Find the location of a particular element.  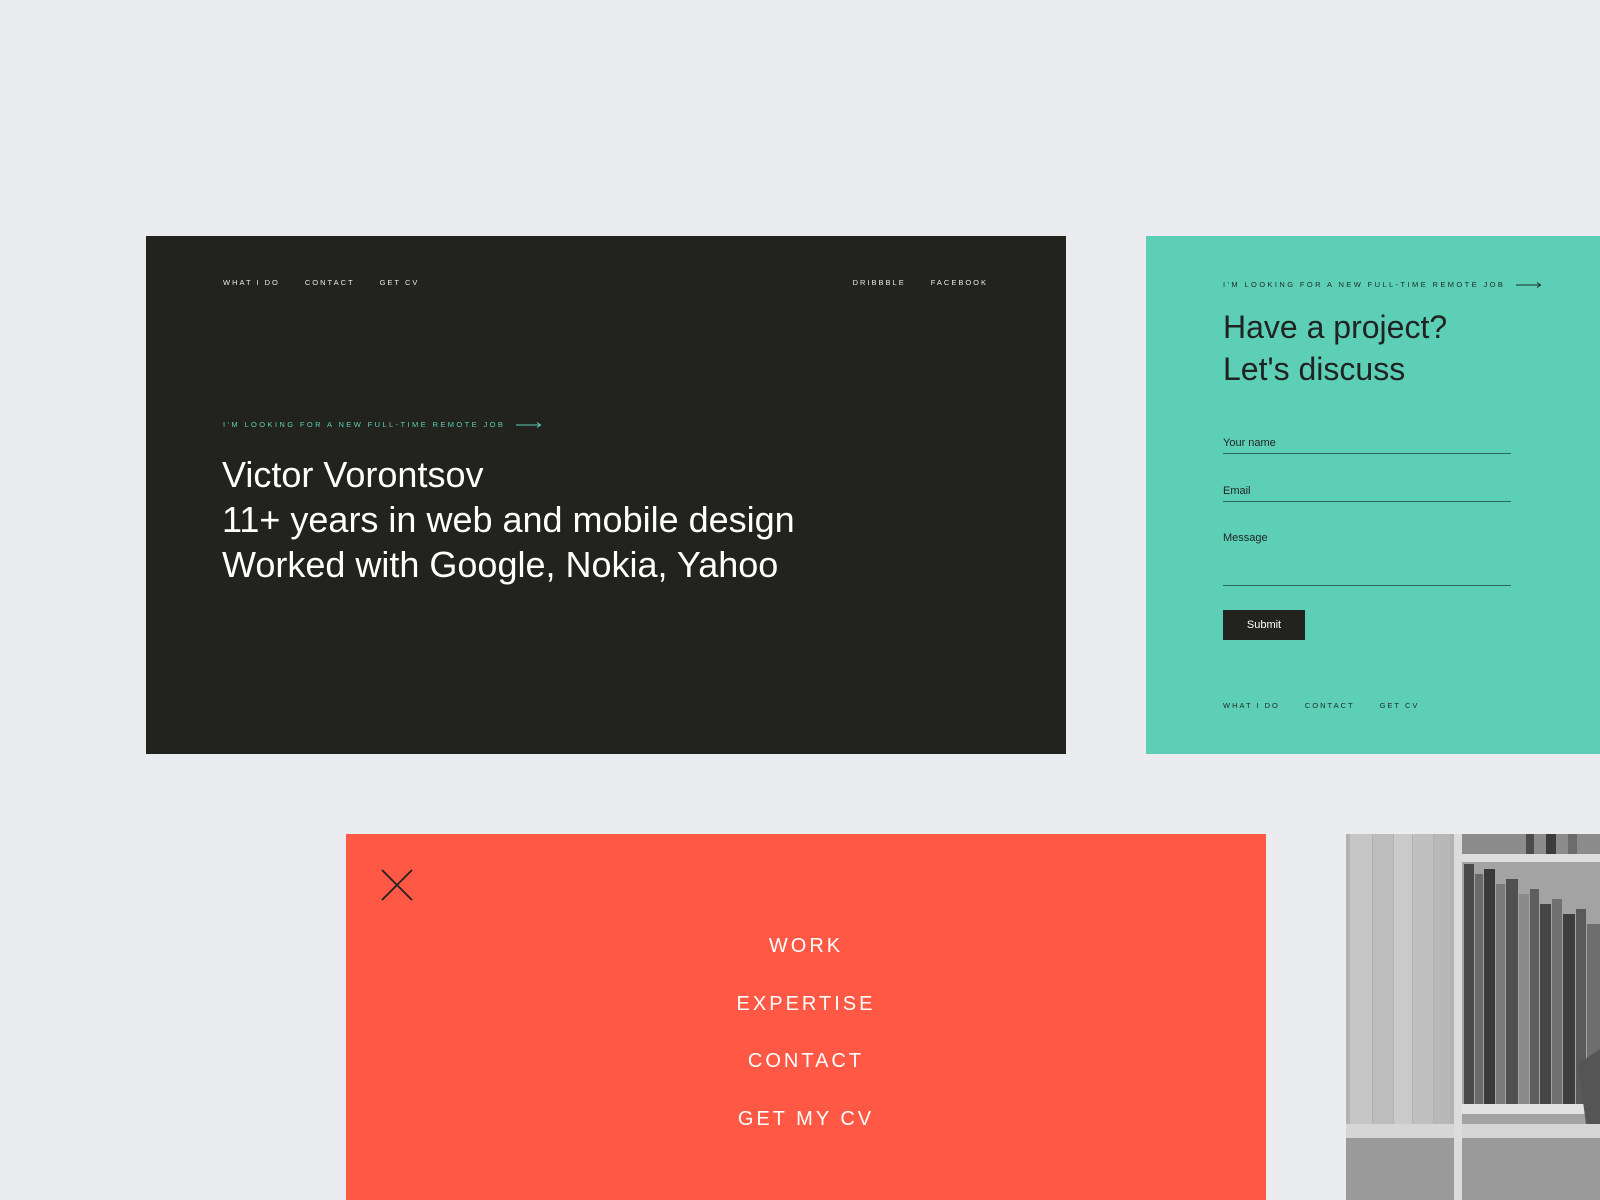

hero-headline-line-clients: Worked with Google, Nokia, Yahoo is located at coordinates (500, 564).